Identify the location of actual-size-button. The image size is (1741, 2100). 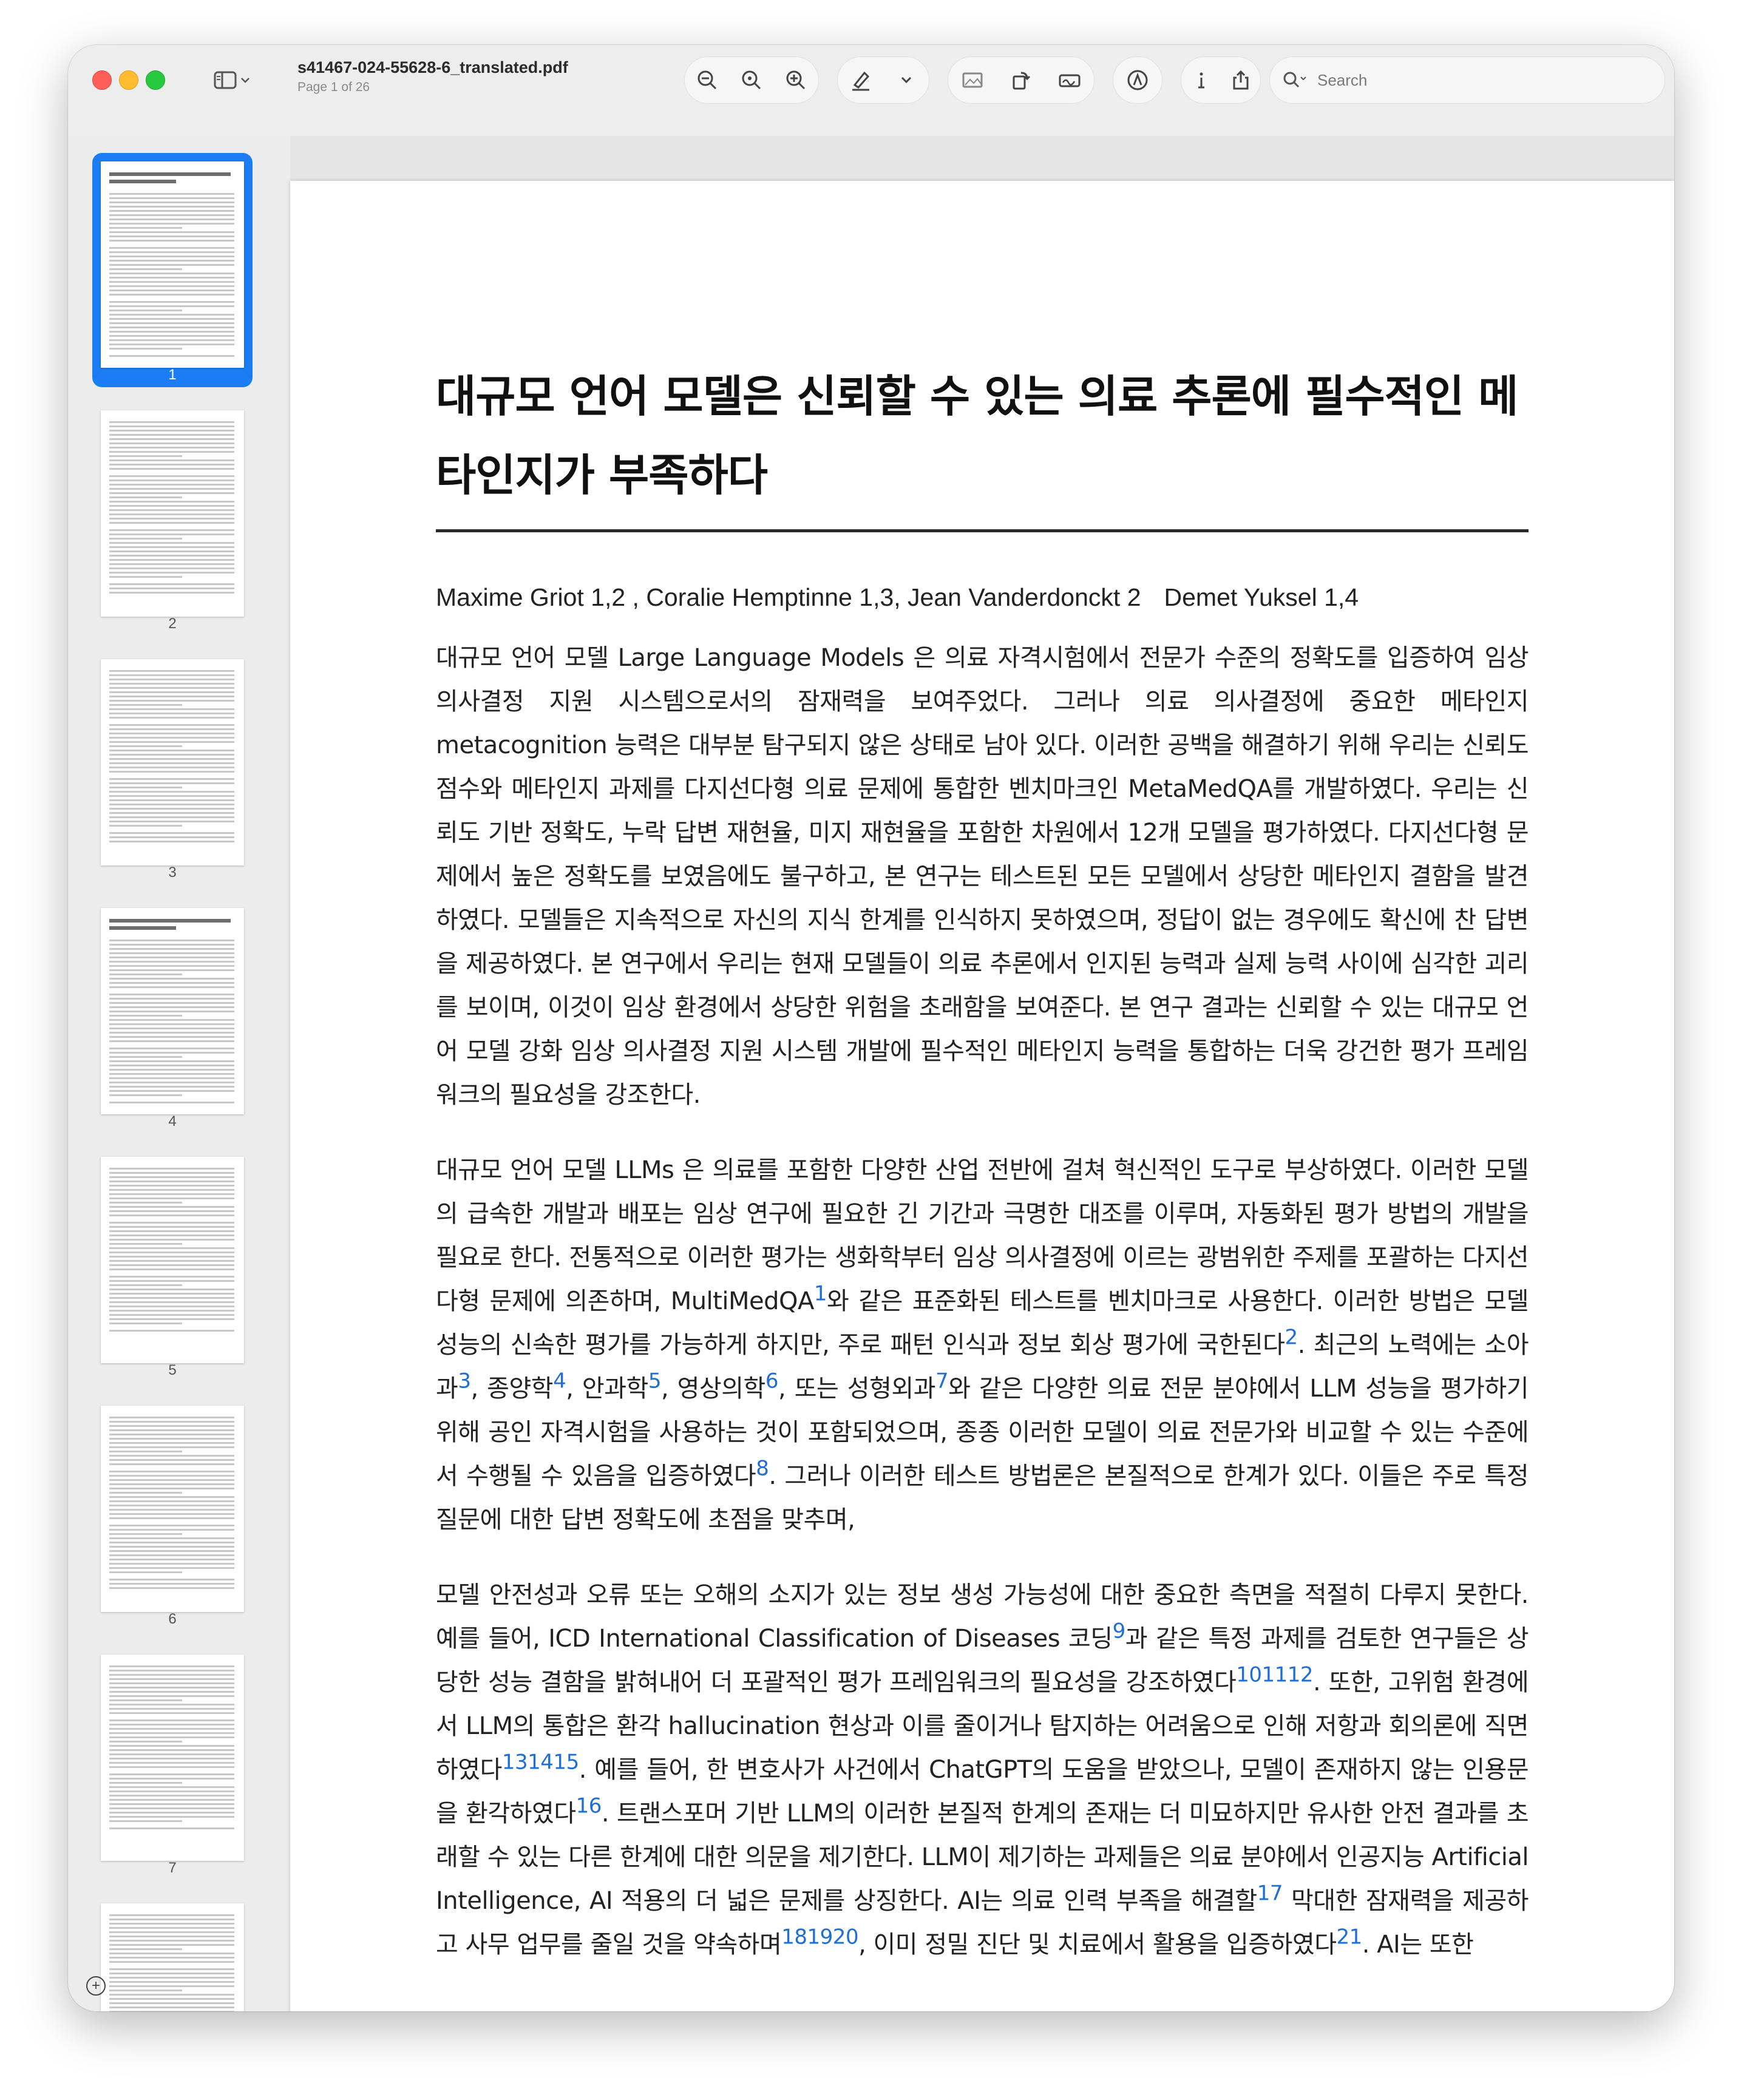
(752, 80).